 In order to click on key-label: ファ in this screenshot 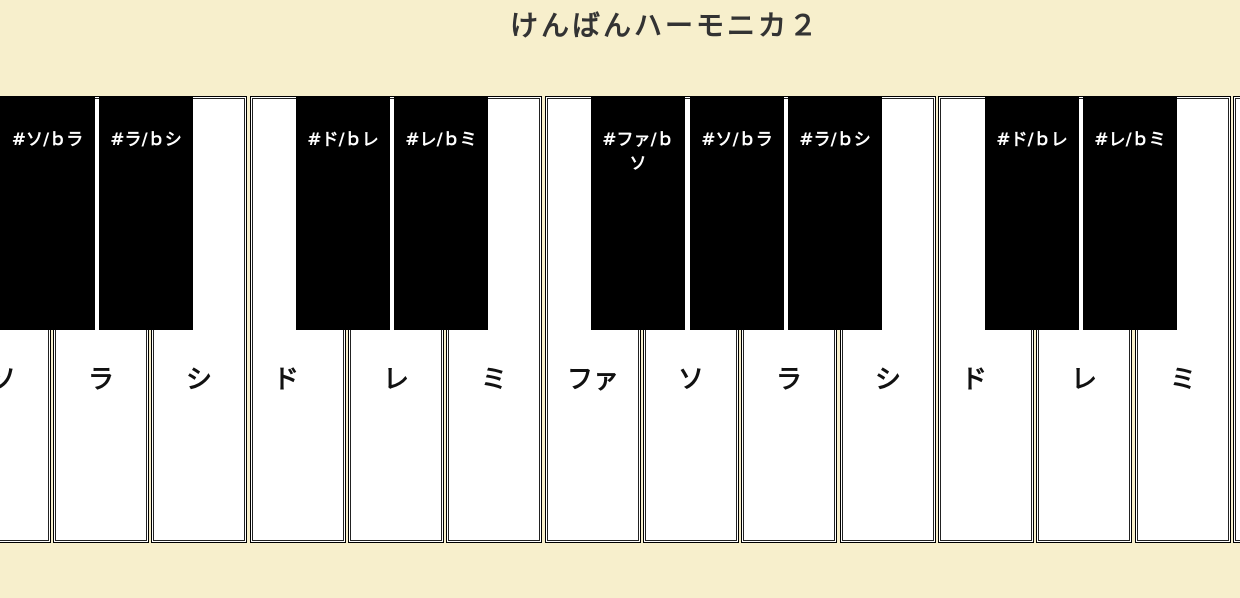, I will do `click(592, 380)`.